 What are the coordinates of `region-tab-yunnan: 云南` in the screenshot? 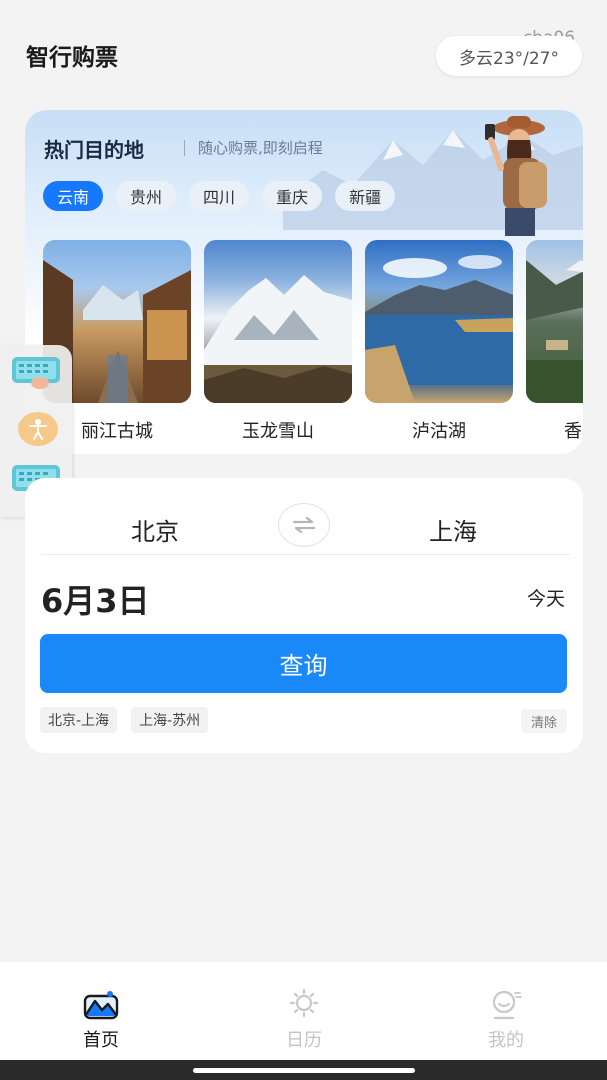 It's located at (73, 196).